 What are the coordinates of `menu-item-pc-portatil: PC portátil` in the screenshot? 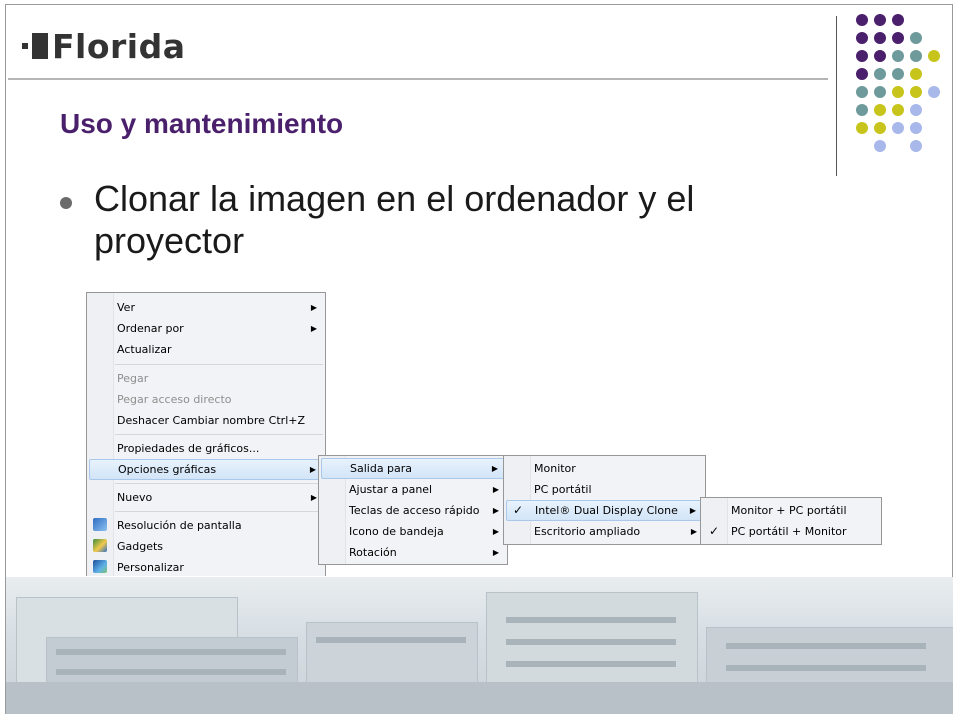 It's located at (604, 489).